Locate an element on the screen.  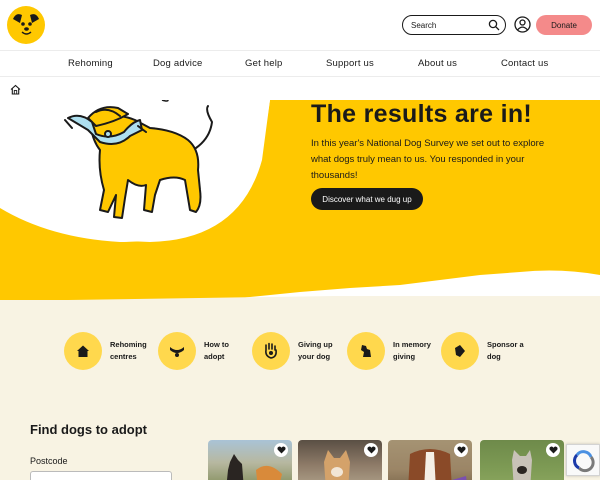
house-icon is located at coordinates (83, 351).